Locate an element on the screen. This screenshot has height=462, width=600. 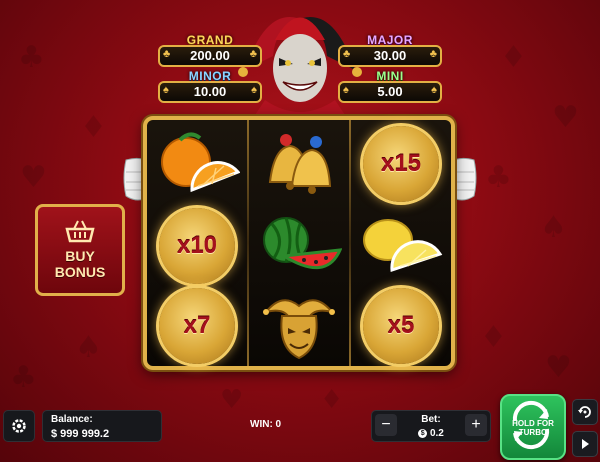
jackpot-grand: GRAND 200.00 ♣ ♣ is located at coordinates (210, 50).